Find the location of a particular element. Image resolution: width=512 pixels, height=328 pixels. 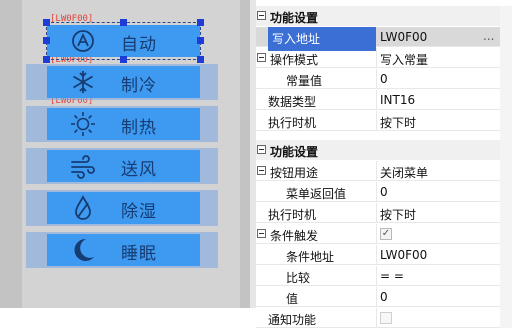

prop-notify-function: 通知功能 is located at coordinates (378, 318).